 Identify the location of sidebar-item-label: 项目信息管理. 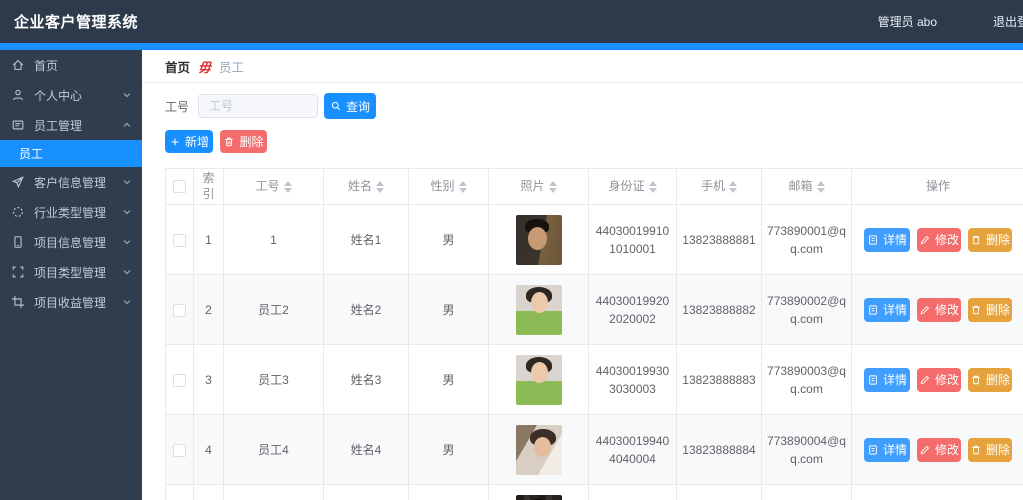
(70, 242).